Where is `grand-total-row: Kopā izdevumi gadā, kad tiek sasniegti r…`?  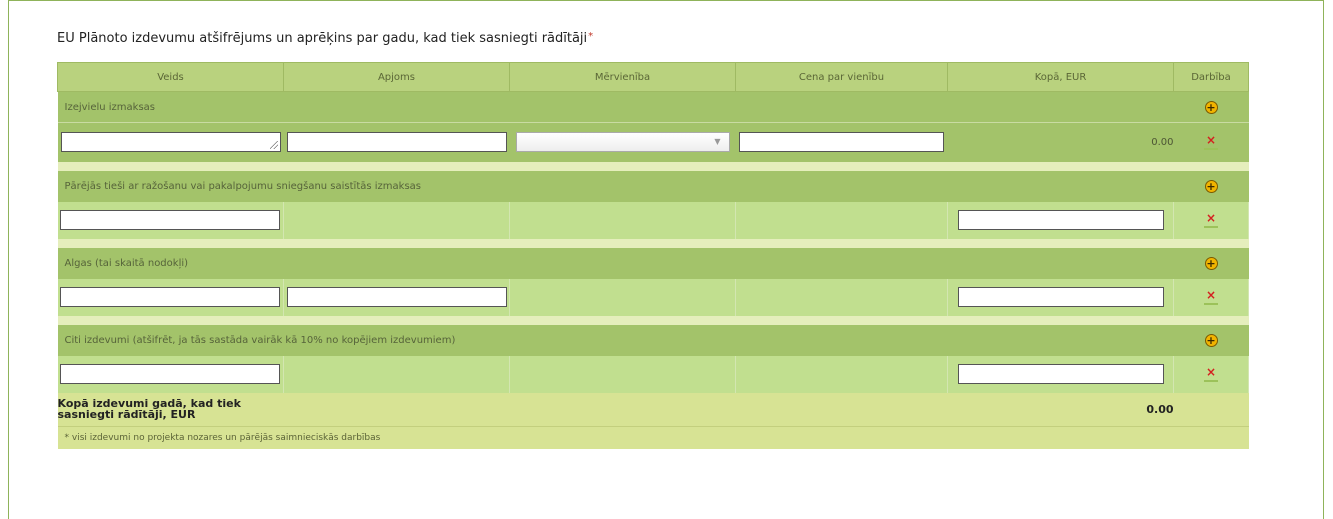
grand-total-row: Kopā izdevumi gadā, kad tiek sasniegti r… is located at coordinates (653, 409).